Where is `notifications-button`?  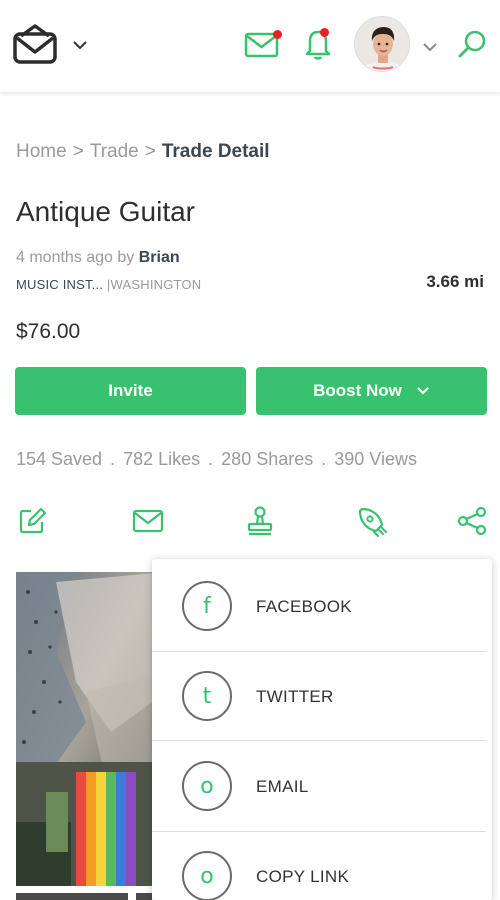 notifications-button is located at coordinates (318, 46).